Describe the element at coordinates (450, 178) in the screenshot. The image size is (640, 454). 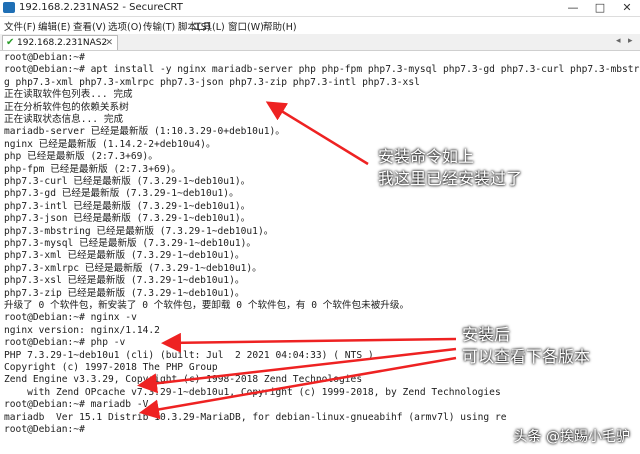
I see `note1-line2: 我这里已经安装过了` at that location.